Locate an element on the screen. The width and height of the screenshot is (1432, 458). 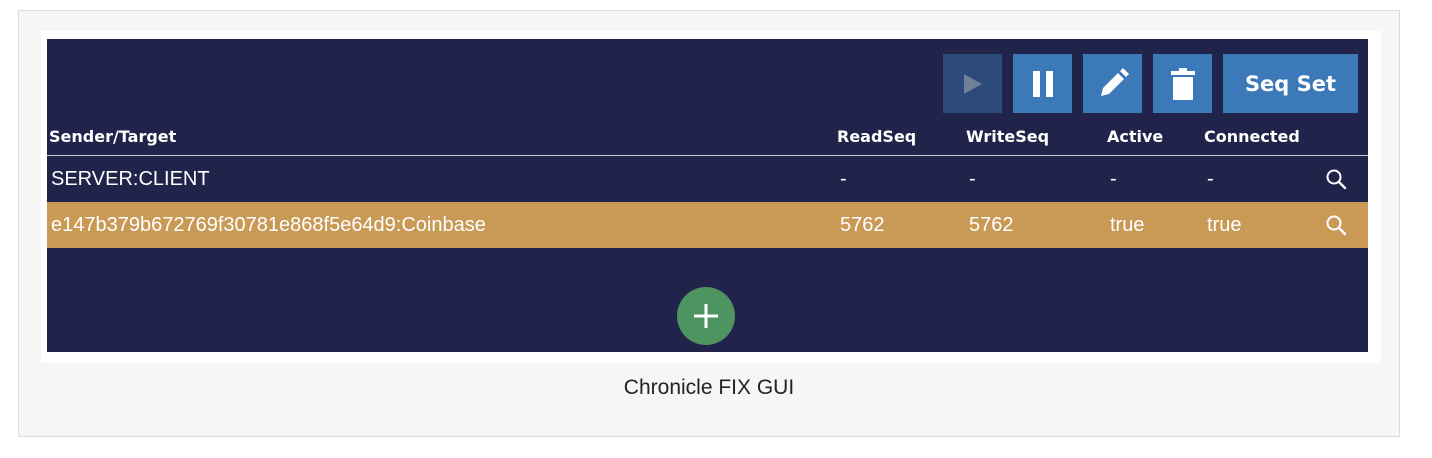
add-session-button is located at coordinates (706, 316).